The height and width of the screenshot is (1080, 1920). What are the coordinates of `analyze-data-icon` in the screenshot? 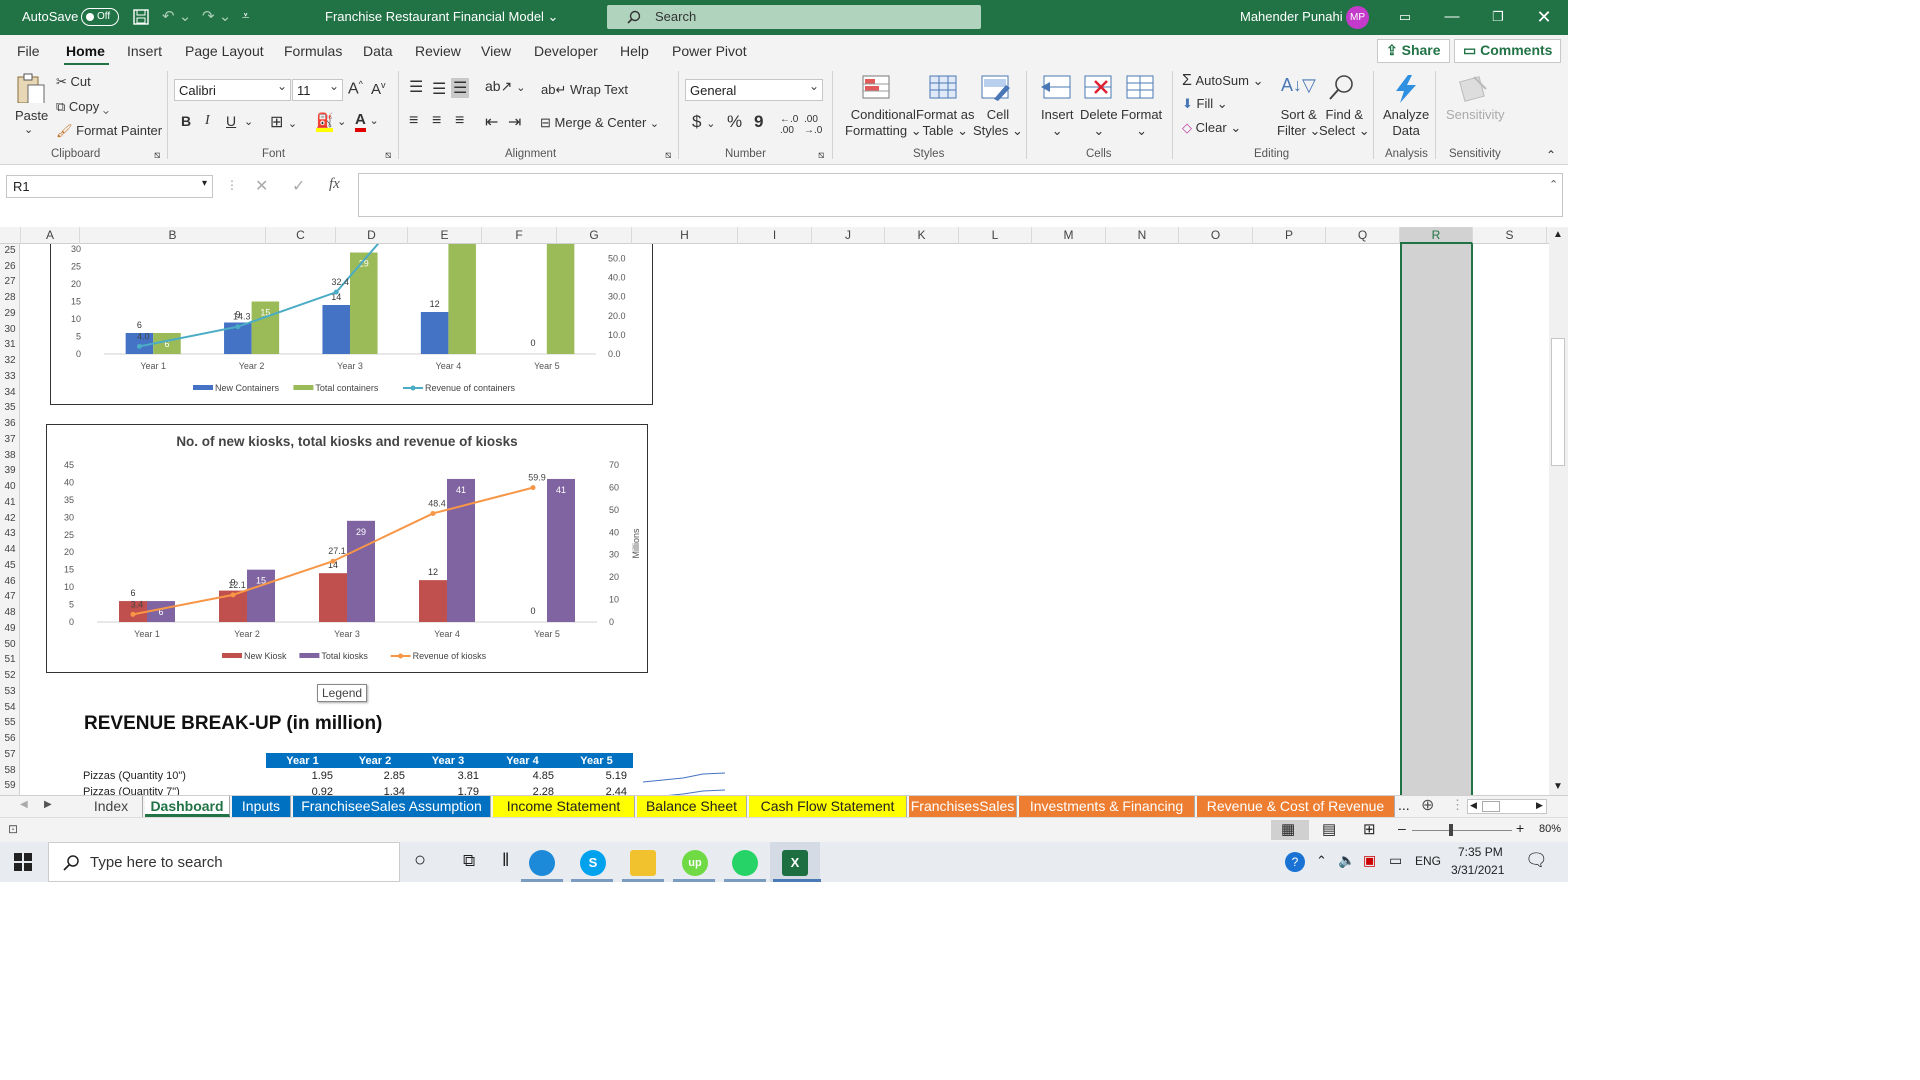 It's located at (1406, 88).